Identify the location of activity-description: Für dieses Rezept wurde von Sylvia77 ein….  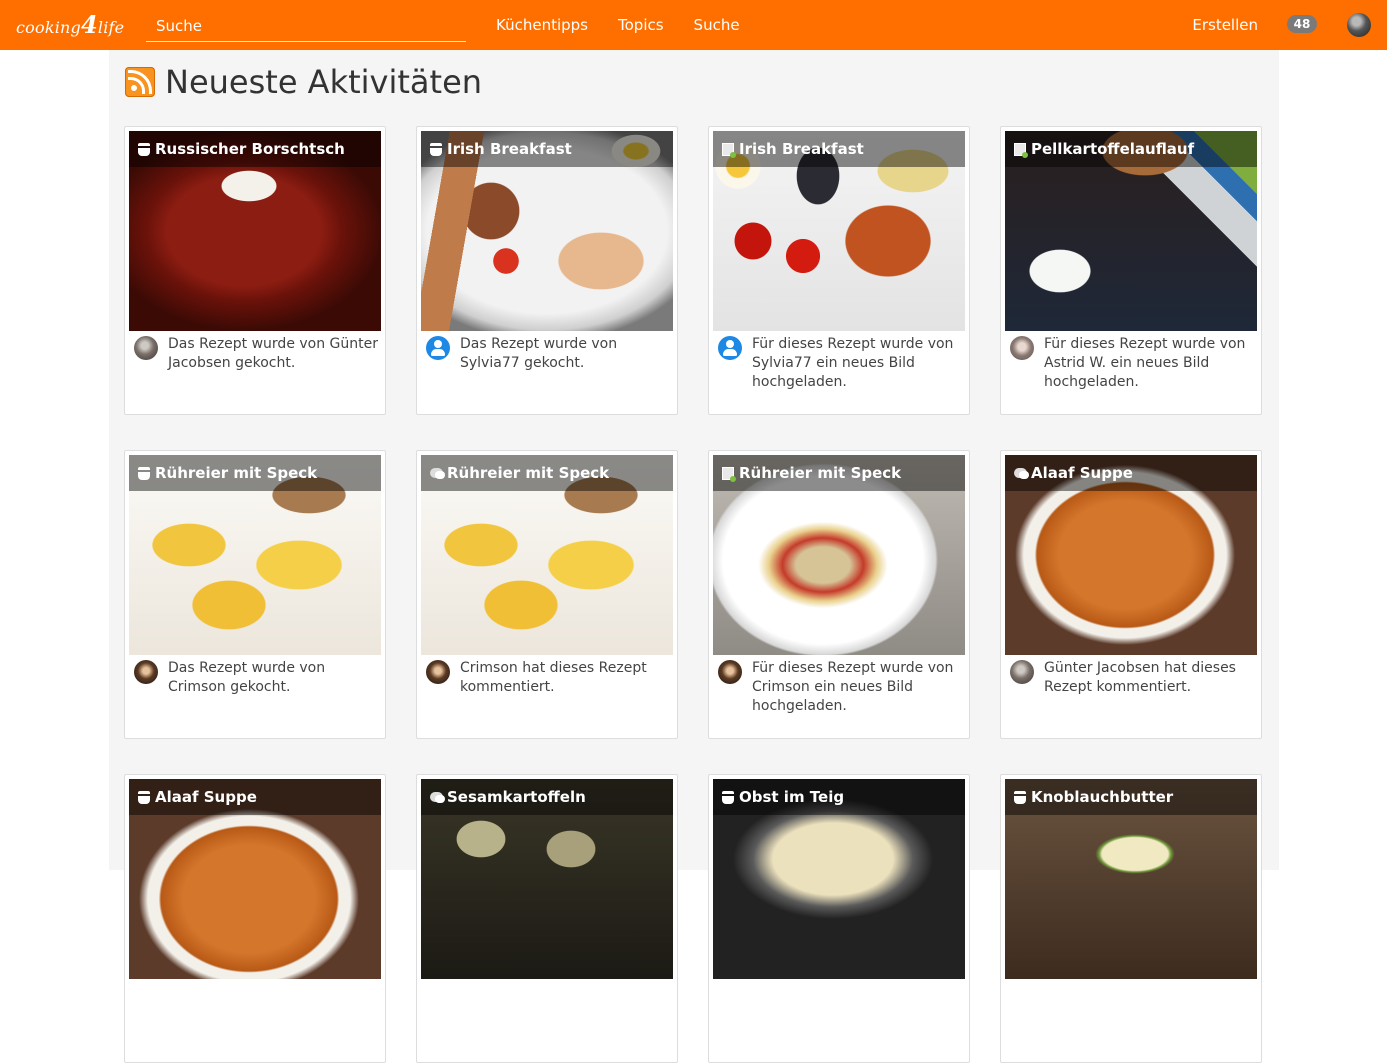
(853, 363).